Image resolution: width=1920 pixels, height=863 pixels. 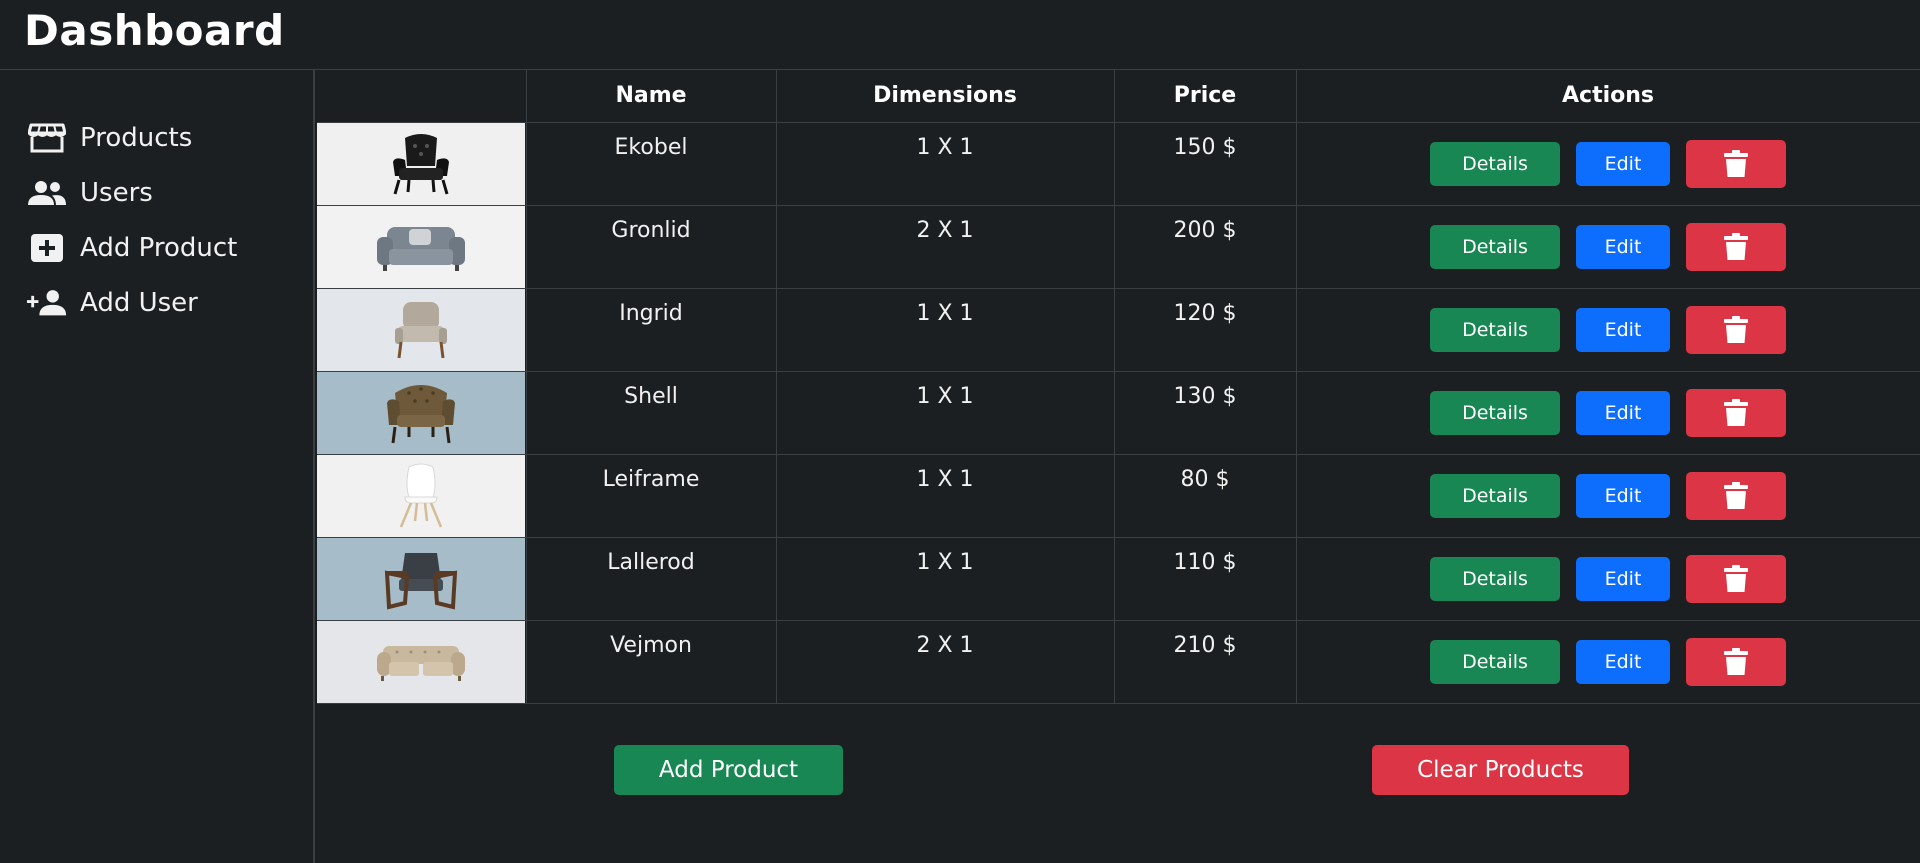 I want to click on footer-actions: Add Product Clear Products, so click(x=1118, y=770).